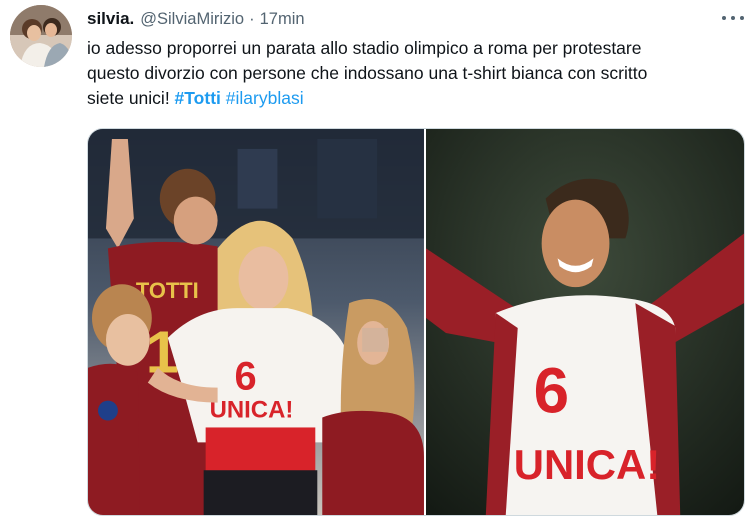  Describe the element at coordinates (131, 98) in the screenshot. I see `tweet-text-fragment: siete unici!` at that location.